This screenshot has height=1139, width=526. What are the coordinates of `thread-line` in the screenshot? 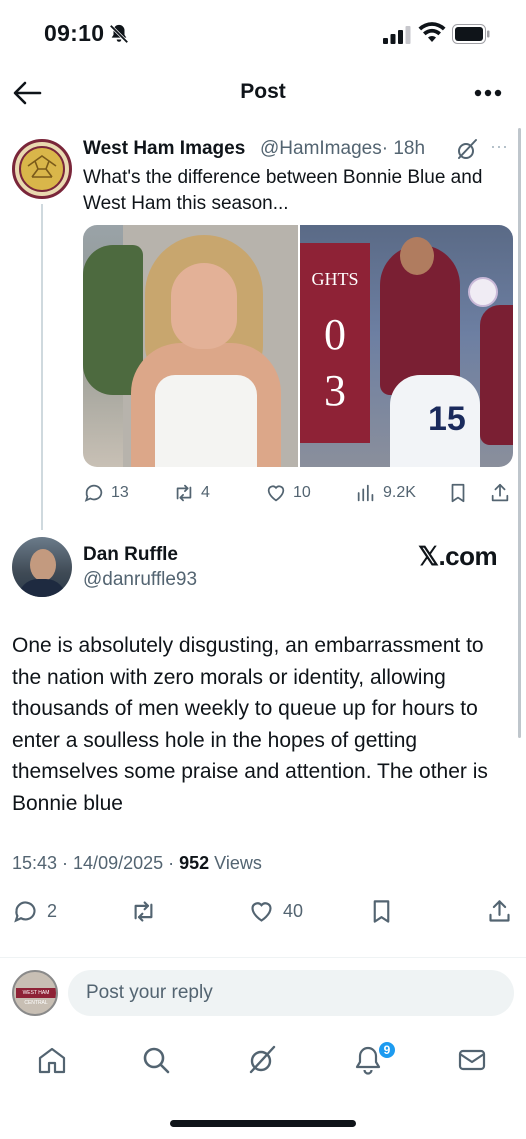 It's located at (42, 367).